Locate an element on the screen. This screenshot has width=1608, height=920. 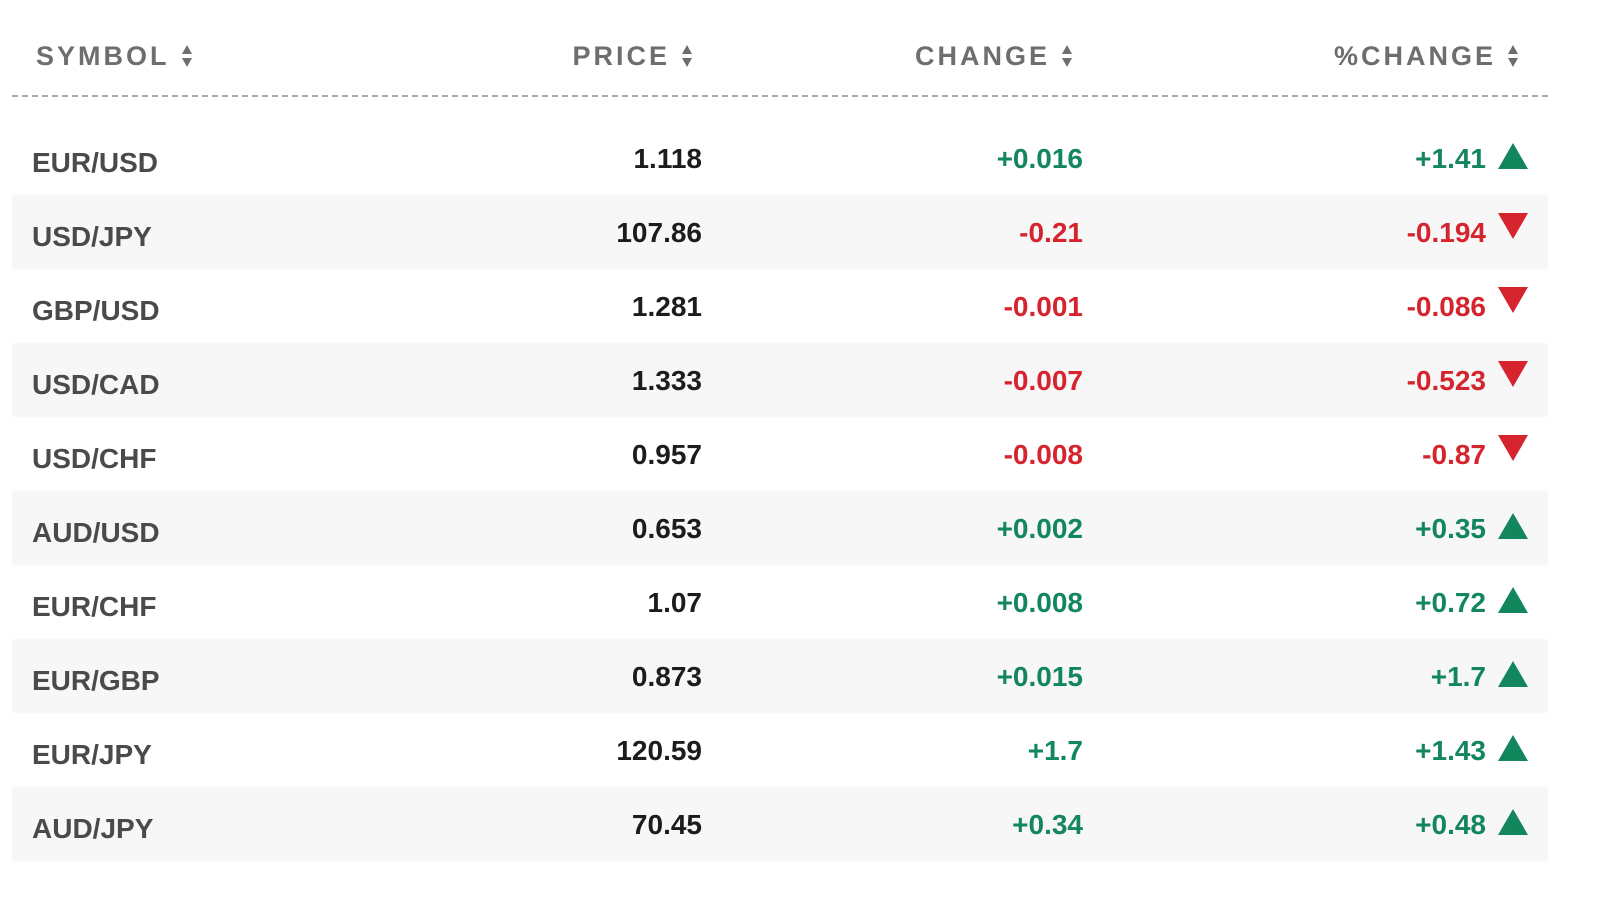
change-value: +0.002 is located at coordinates (1039, 528).